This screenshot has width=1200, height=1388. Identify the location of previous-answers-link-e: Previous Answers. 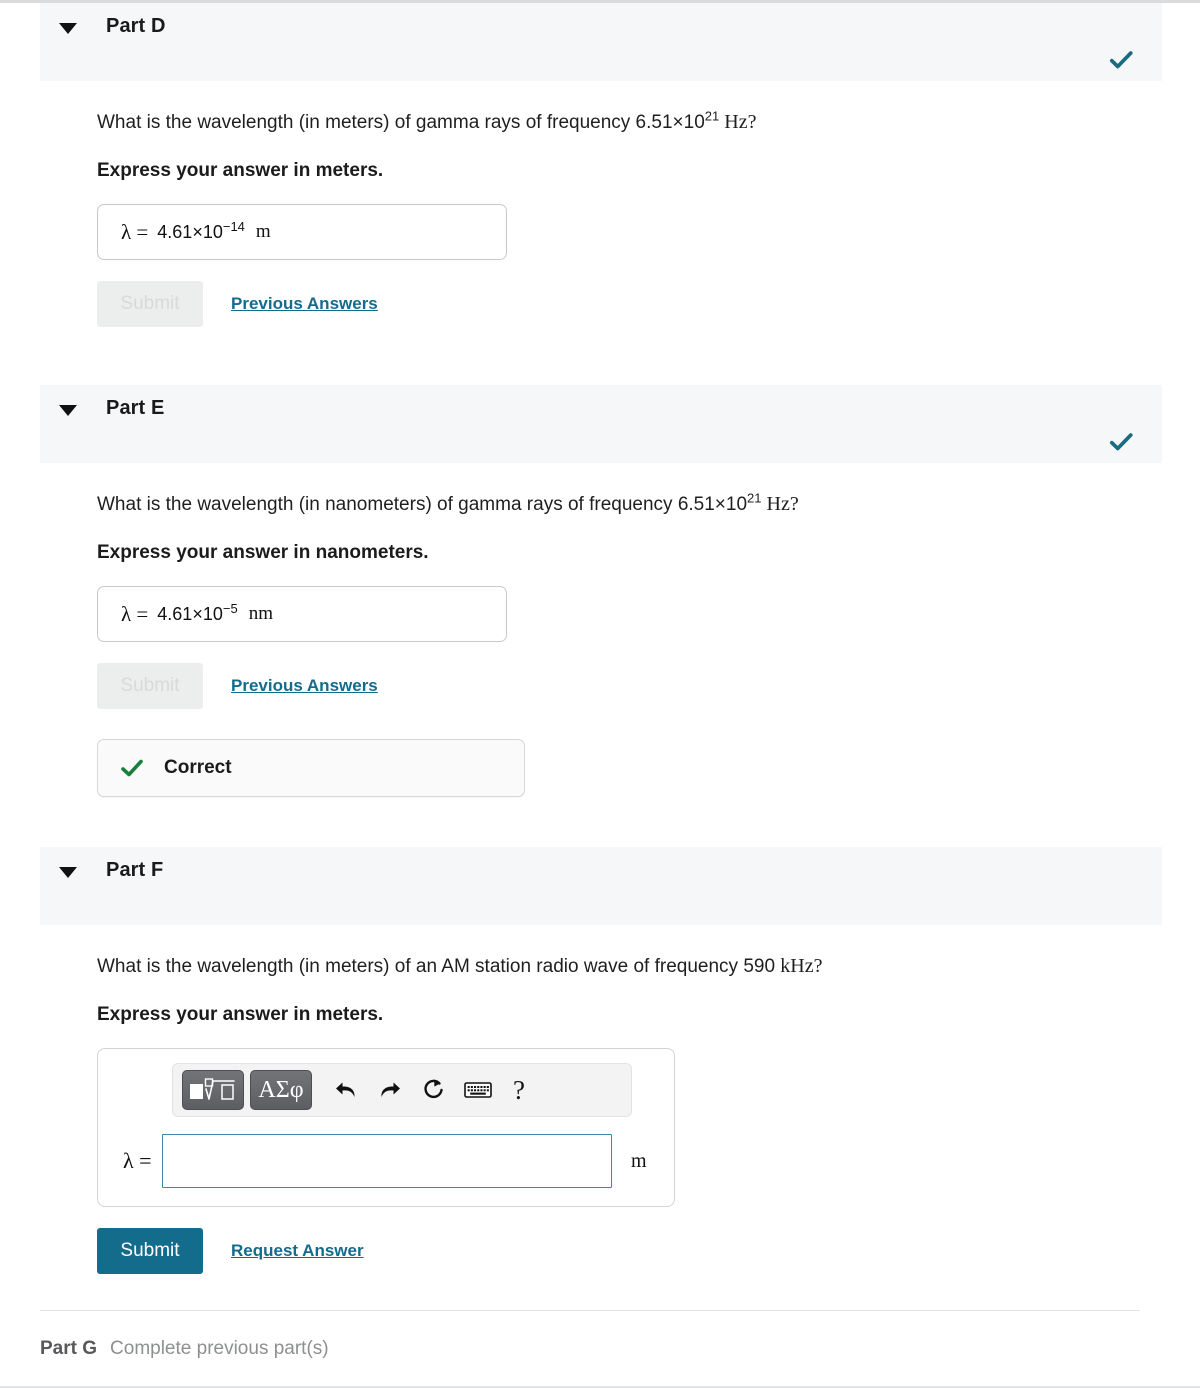
(304, 686).